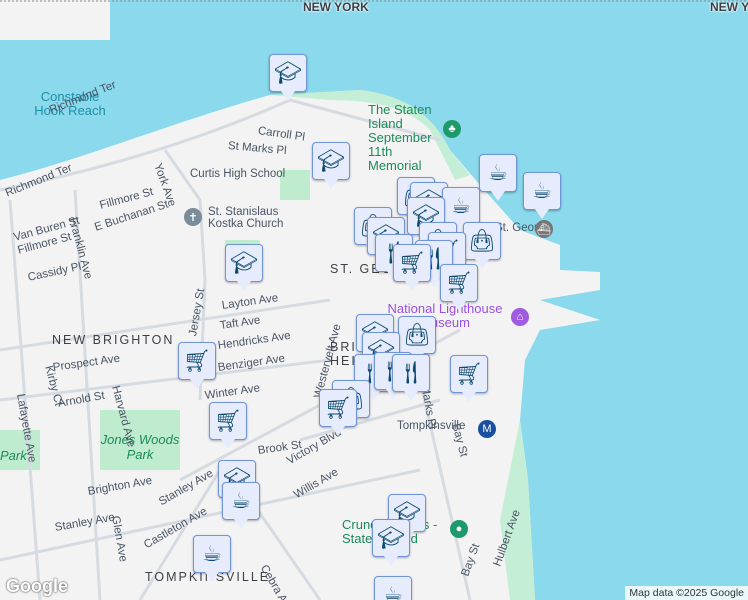  What do you see at coordinates (544, 229) in the screenshot?
I see `ferry-icon: ⛴` at bounding box center [544, 229].